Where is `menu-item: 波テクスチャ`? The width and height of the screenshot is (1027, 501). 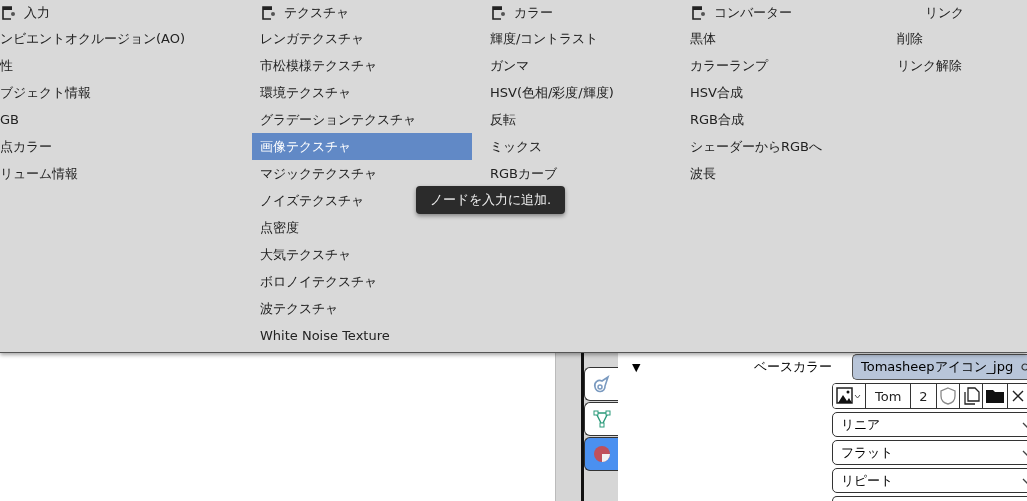 menu-item: 波テクスチャ is located at coordinates (362, 308).